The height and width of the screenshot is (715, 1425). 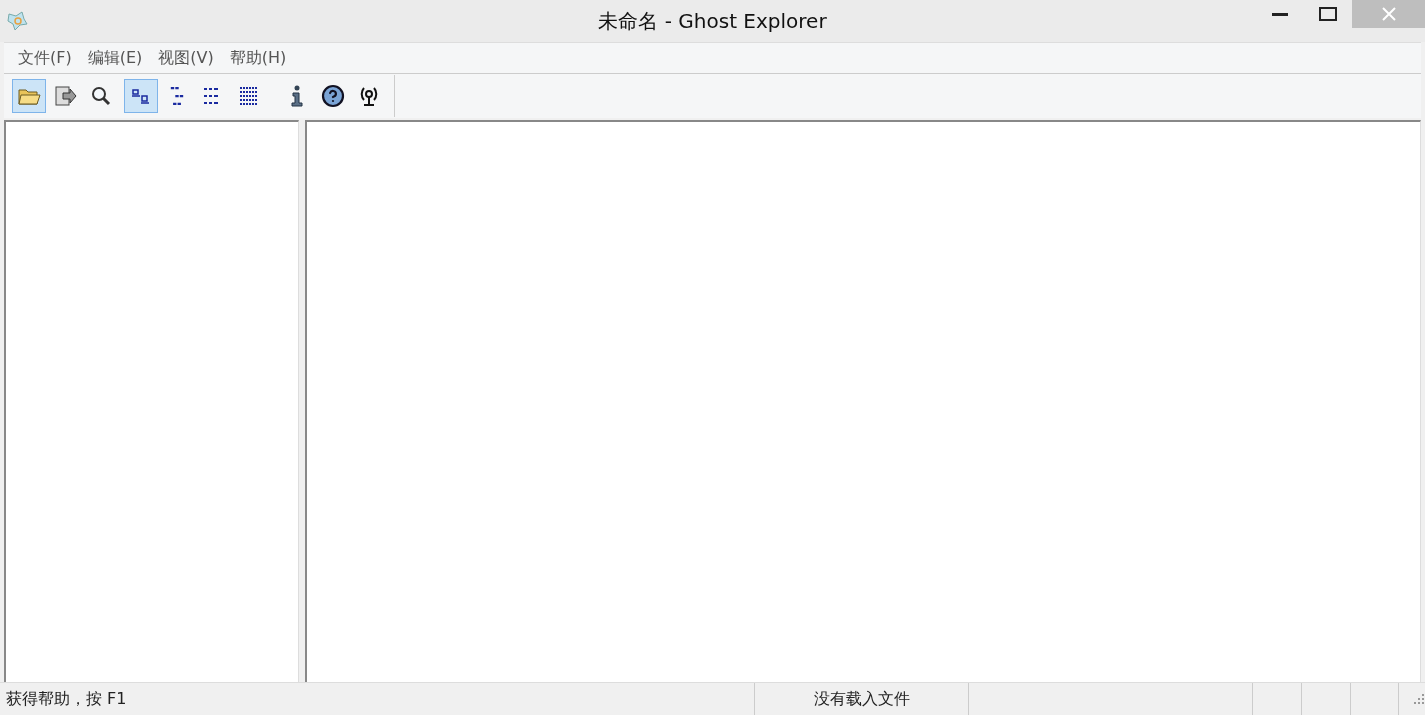 I want to click on close-icon, so click(x=1388, y=14).